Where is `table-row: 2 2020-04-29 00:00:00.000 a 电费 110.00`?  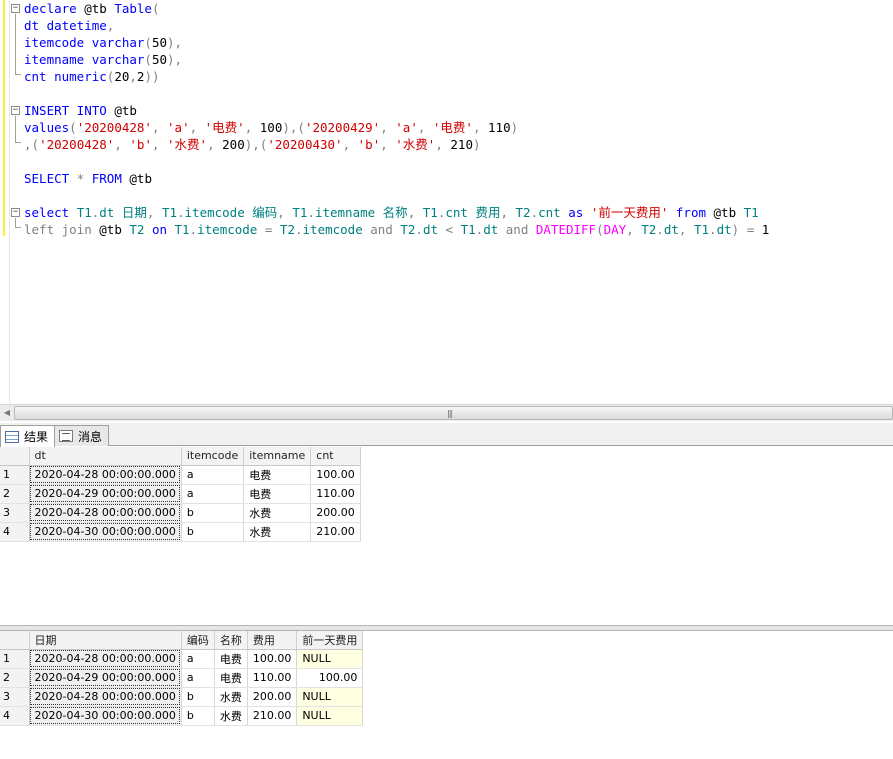 table-row: 2 2020-04-29 00:00:00.000 a 电费 110.00 is located at coordinates (180, 494).